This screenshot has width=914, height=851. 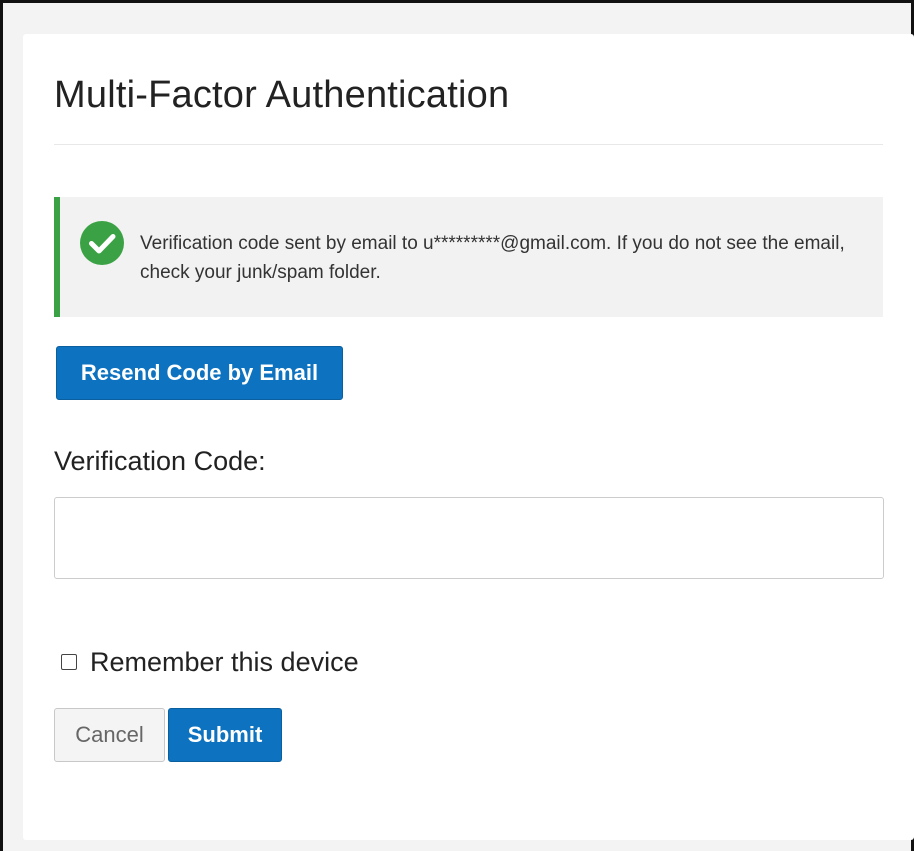 I want to click on verification-code-input, so click(x=469, y=538).